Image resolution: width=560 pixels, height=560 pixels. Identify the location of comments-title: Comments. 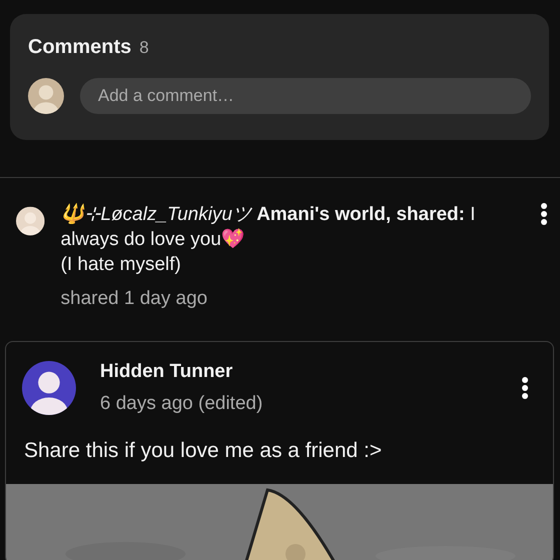
(80, 47).